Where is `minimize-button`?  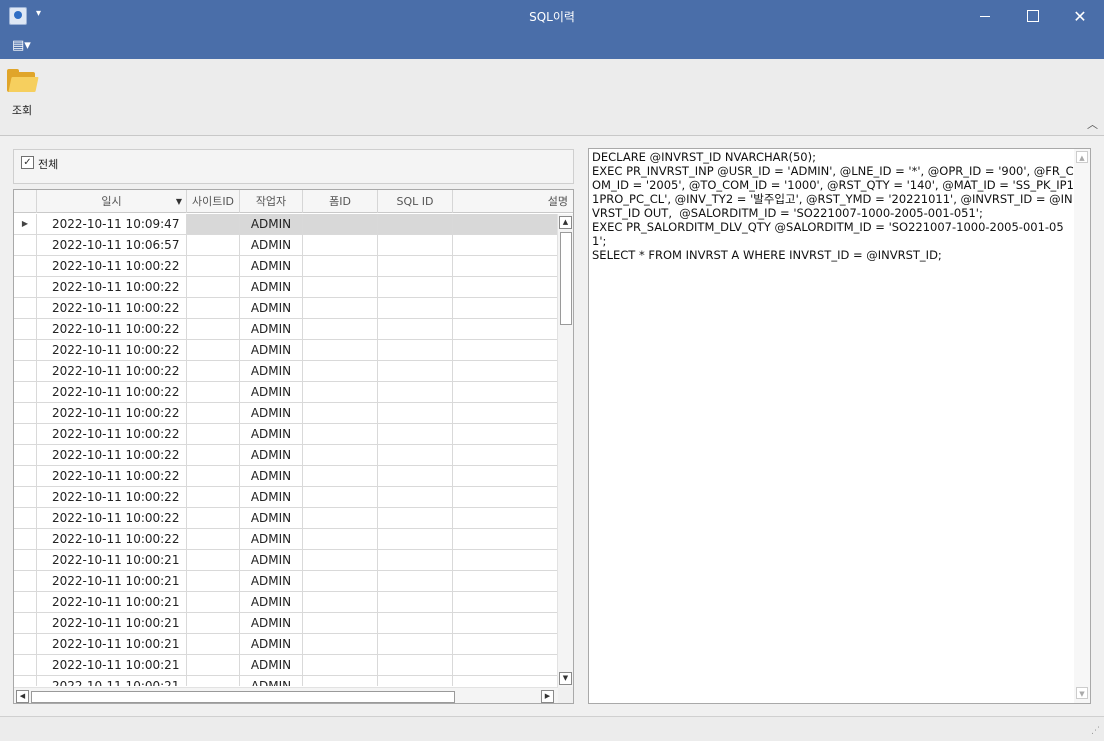 minimize-button is located at coordinates (985, 16).